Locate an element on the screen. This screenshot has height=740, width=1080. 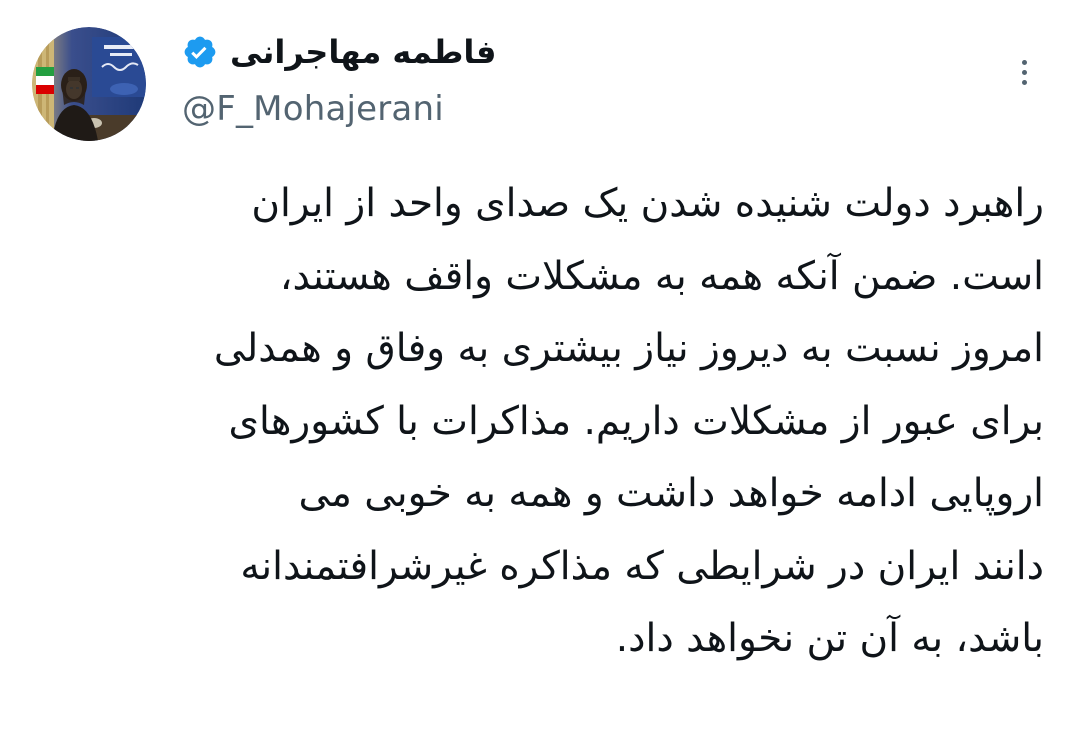
more-options-icon is located at coordinates (1024, 62).